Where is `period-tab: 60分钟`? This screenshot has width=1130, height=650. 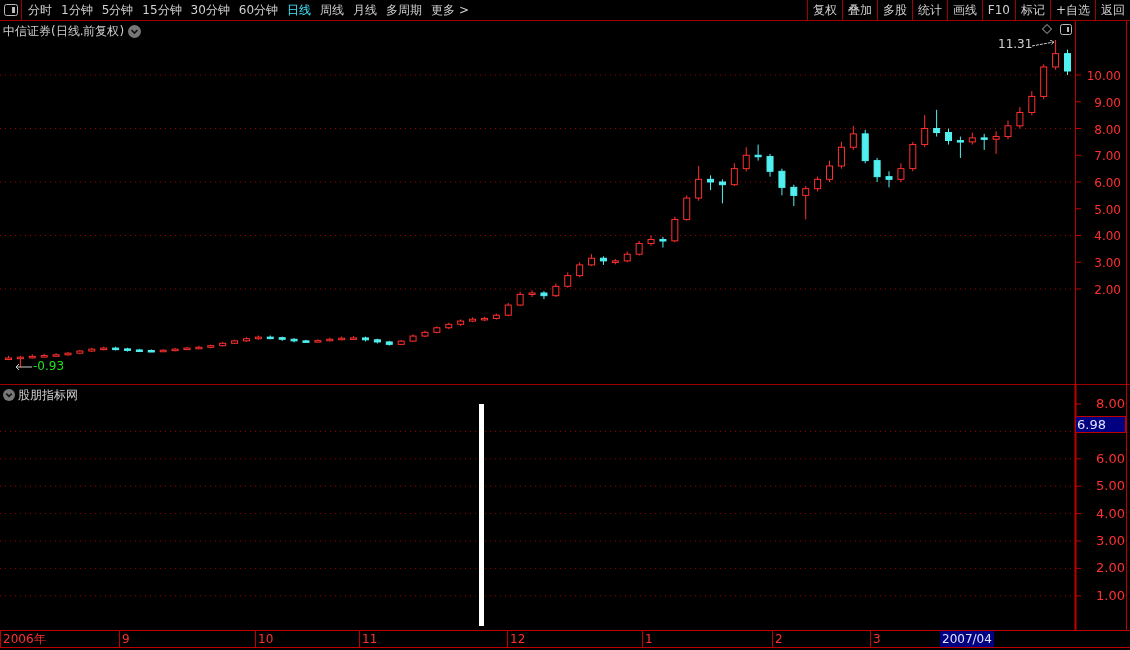
period-tab: 60分钟 is located at coordinates (258, 10).